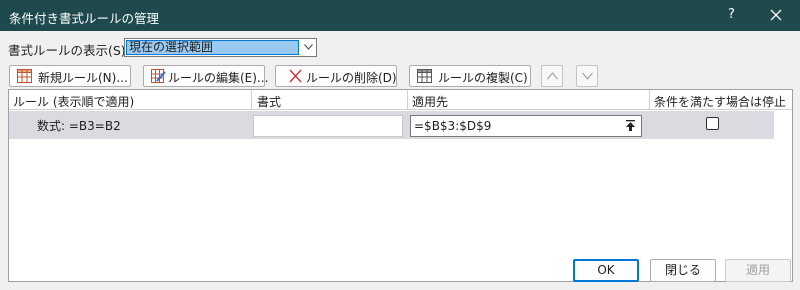 The height and width of the screenshot is (290, 800). Describe the element at coordinates (328, 126) in the screenshot. I see `format-preview` at that location.